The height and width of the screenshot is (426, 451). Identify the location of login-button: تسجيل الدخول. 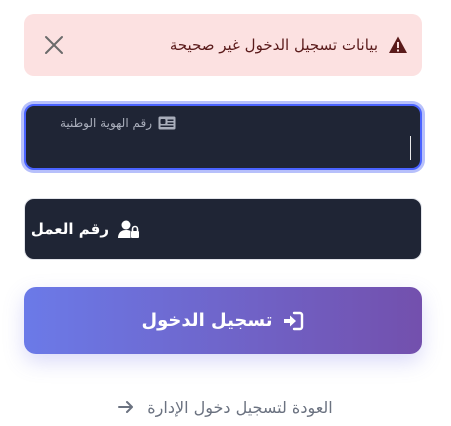
(223, 320).